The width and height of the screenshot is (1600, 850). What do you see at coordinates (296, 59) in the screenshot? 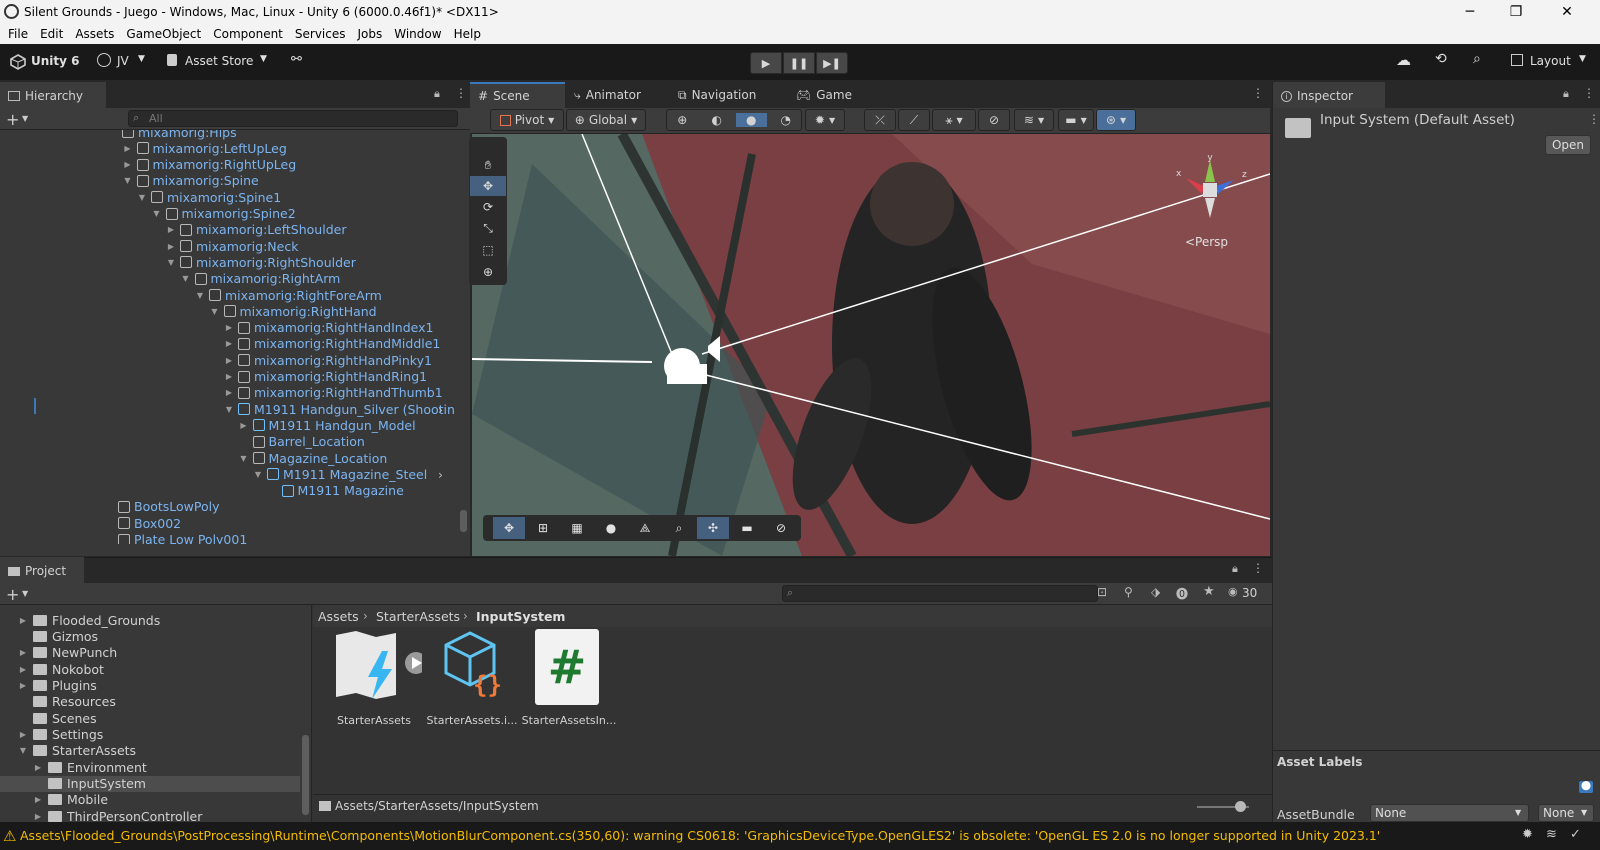
I see `version-control-icon: ⚯` at bounding box center [296, 59].